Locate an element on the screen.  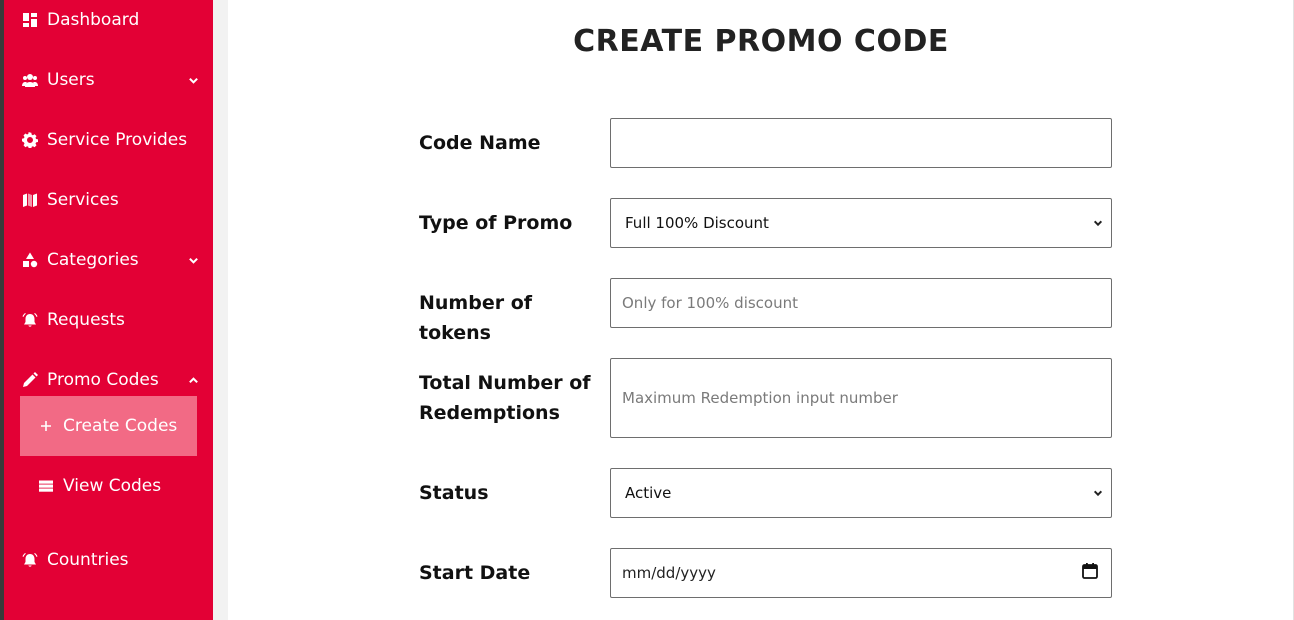
sidebar-item-label: Service Provides is located at coordinates (117, 140).